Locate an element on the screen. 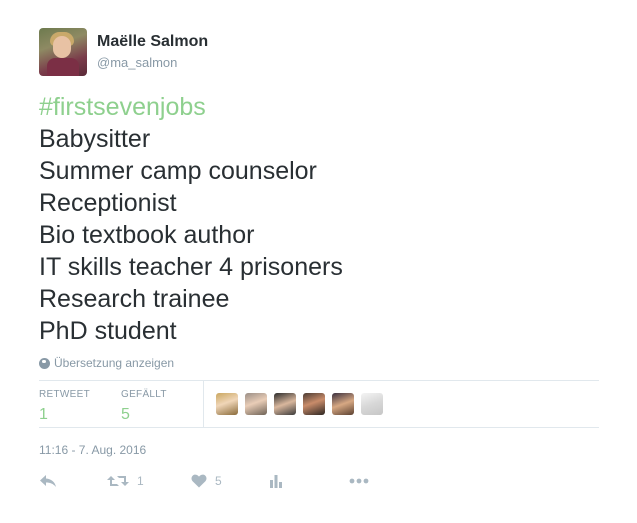 The height and width of the screenshot is (523, 637). bar-chart-icon is located at coordinates (276, 481).